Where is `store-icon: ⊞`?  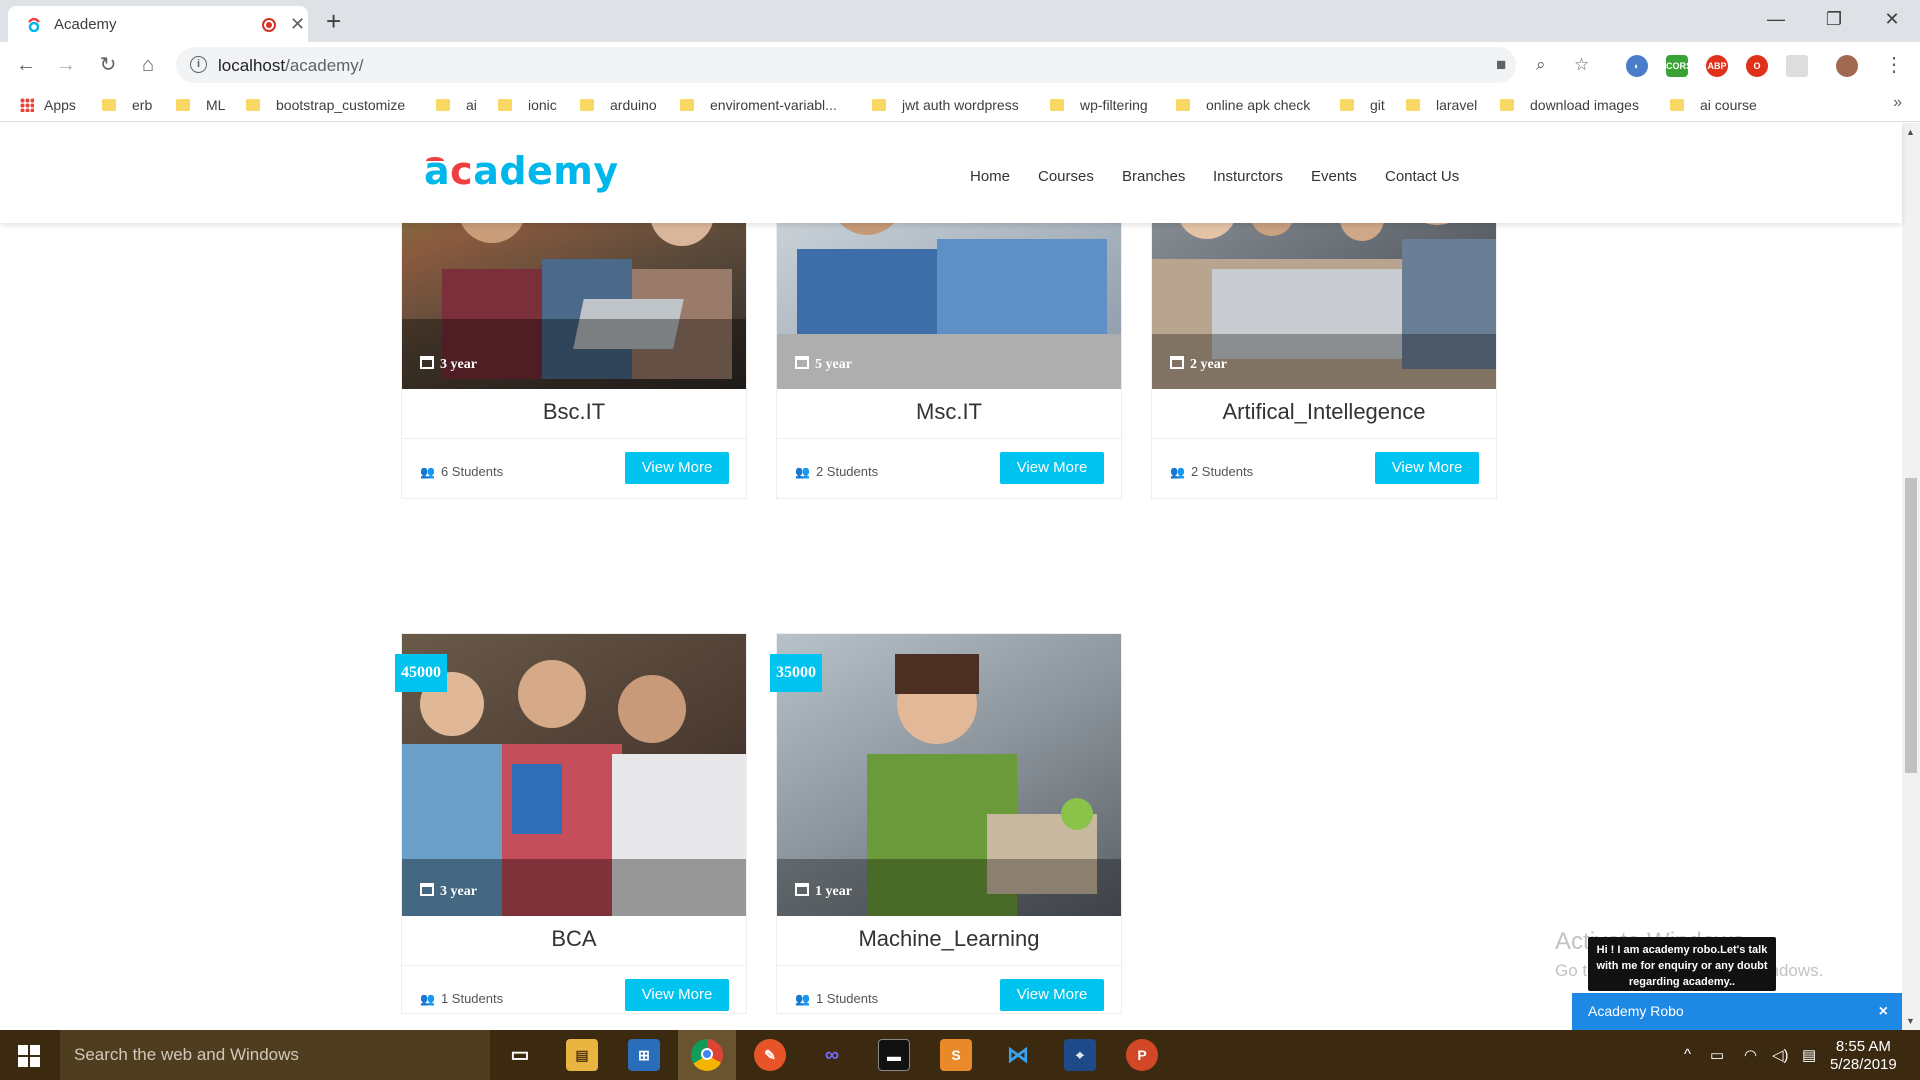 store-icon: ⊞ is located at coordinates (644, 1055).